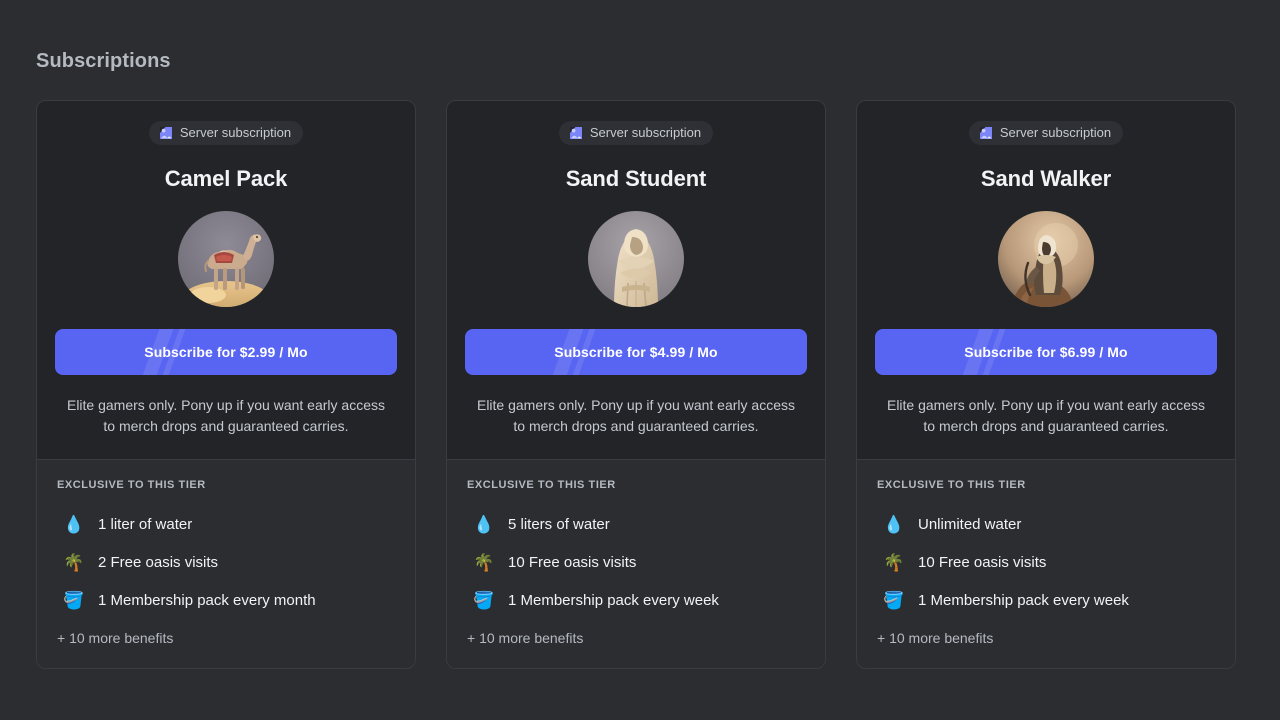  I want to click on page-title: Subscriptions, so click(103, 61).